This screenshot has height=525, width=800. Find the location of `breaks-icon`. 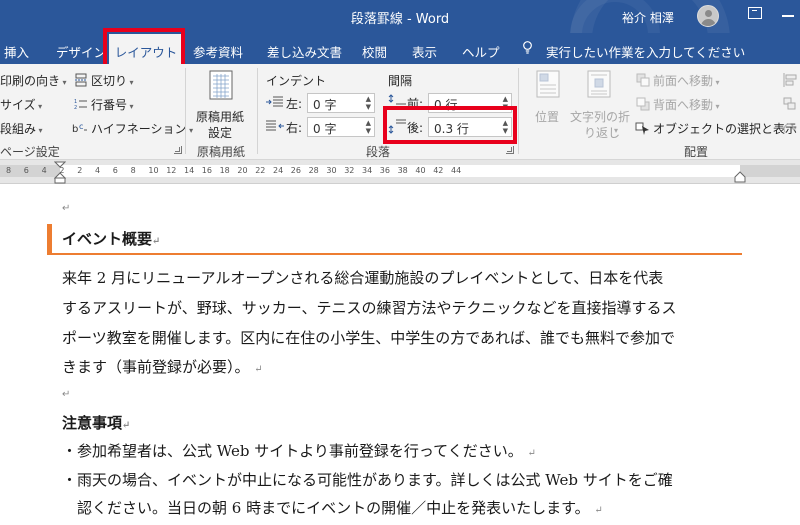

breaks-icon is located at coordinates (81, 80).